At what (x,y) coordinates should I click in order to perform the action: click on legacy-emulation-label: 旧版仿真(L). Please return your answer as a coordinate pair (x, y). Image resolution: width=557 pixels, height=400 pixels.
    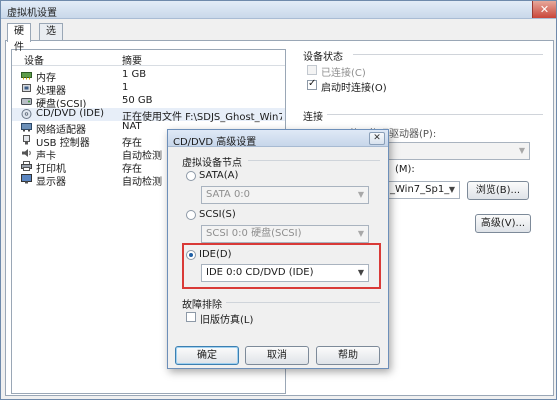
    Looking at the image, I should click on (227, 320).